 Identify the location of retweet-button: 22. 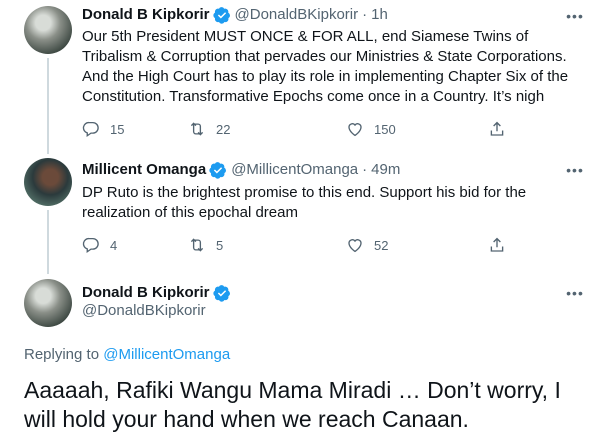
(209, 129).